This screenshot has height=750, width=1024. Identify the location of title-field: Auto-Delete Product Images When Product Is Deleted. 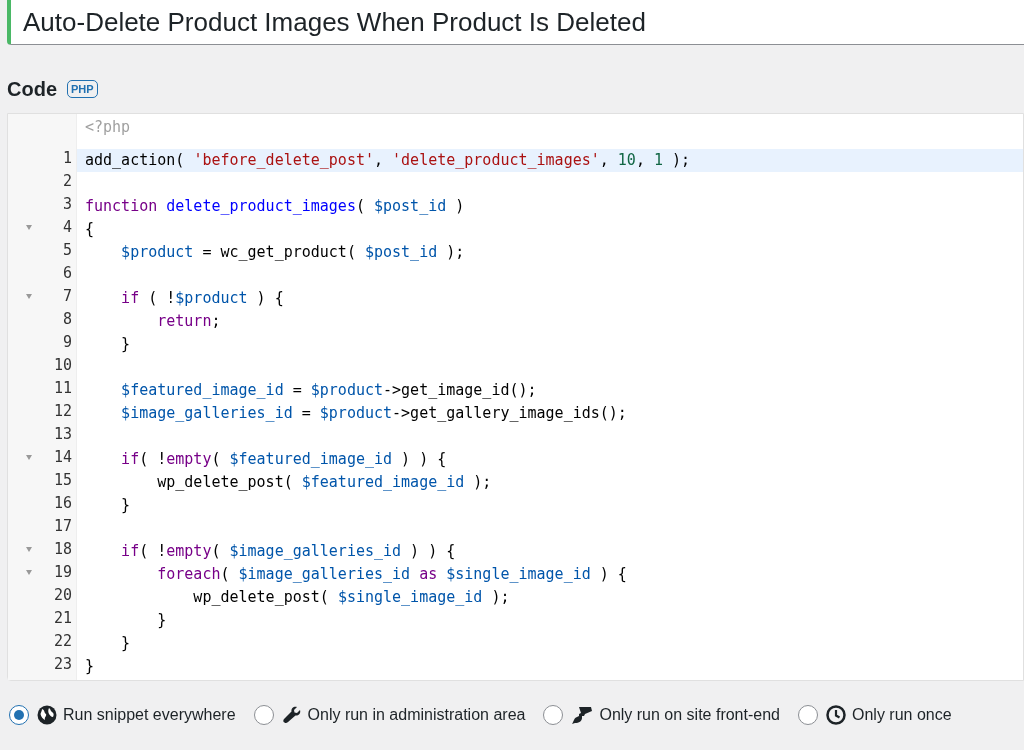
(515, 22).